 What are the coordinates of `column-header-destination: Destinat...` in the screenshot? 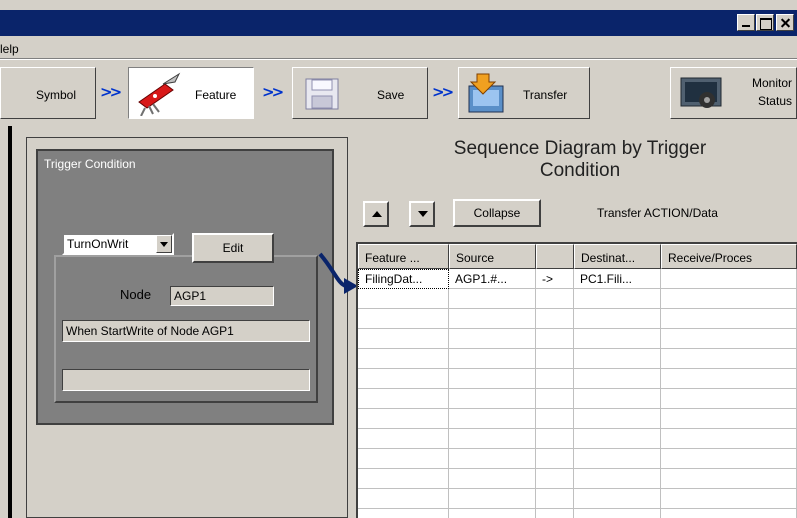 It's located at (617, 256).